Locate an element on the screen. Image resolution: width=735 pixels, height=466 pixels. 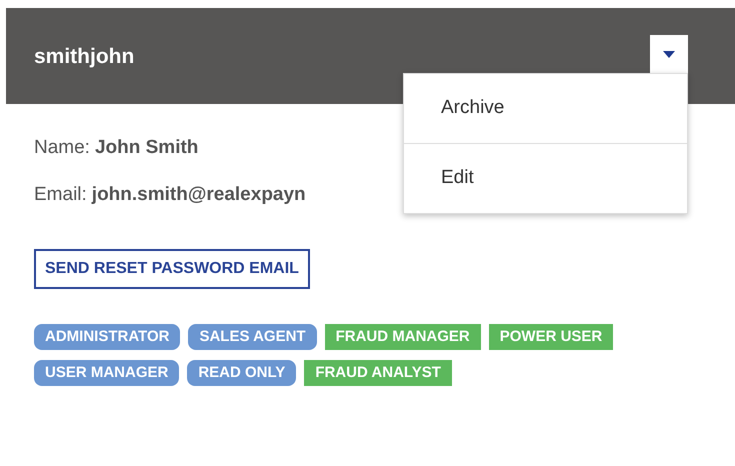
field-value: John Smith is located at coordinates (146, 148).